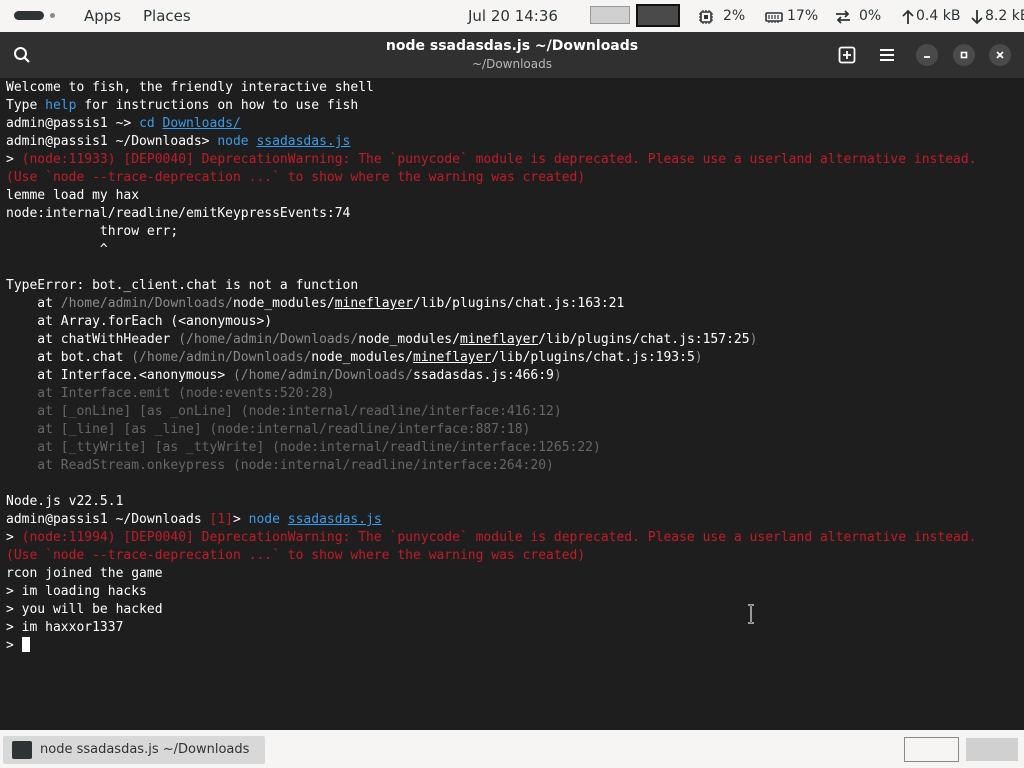  I want to click on memory-icon, so click(774, 17).